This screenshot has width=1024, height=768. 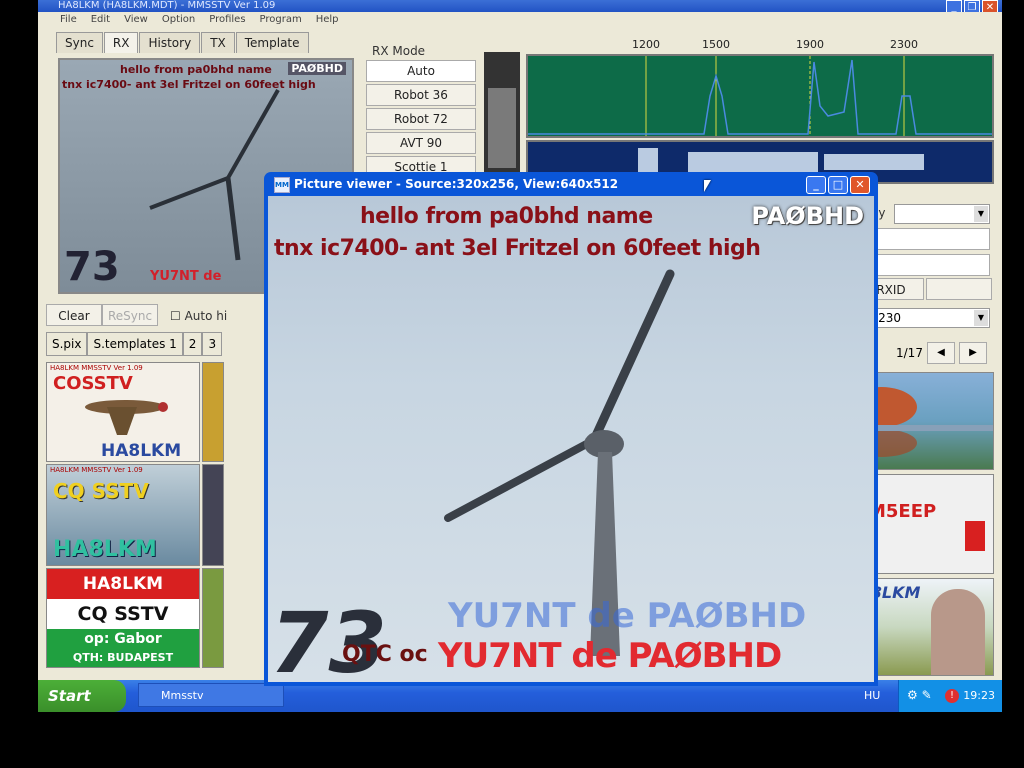 I want to click on tab-history: History, so click(x=170, y=42).